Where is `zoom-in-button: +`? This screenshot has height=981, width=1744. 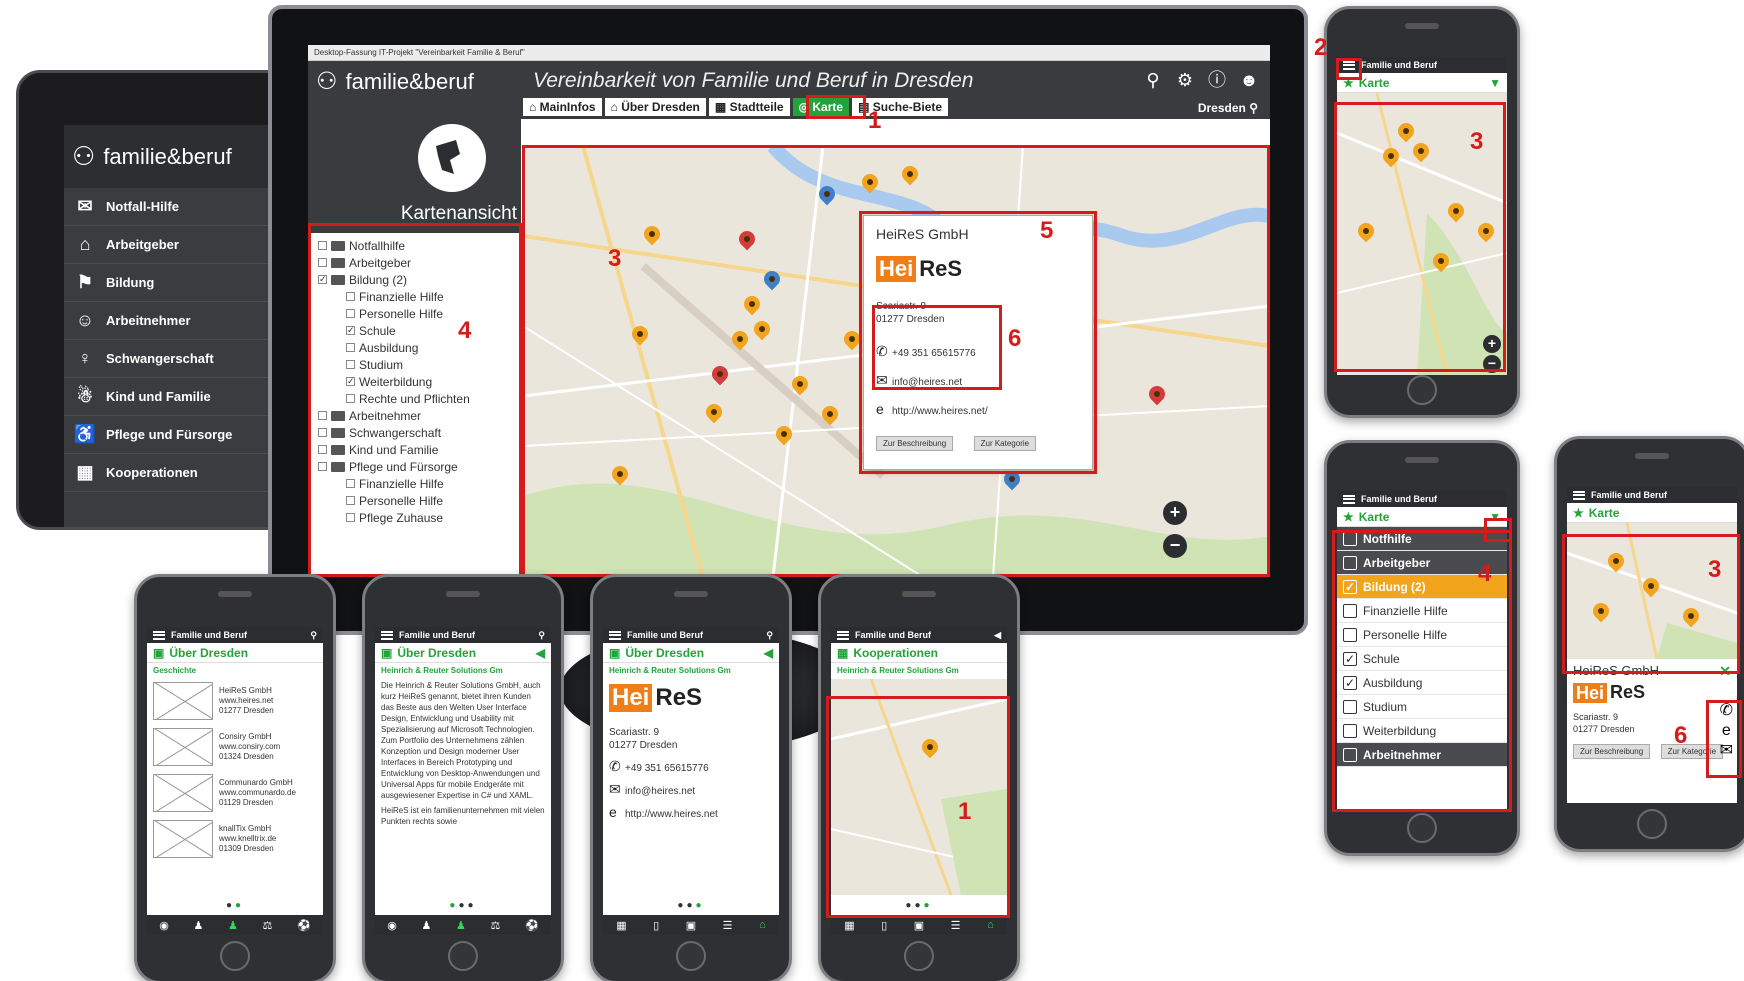 zoom-in-button: + is located at coordinates (1492, 344).